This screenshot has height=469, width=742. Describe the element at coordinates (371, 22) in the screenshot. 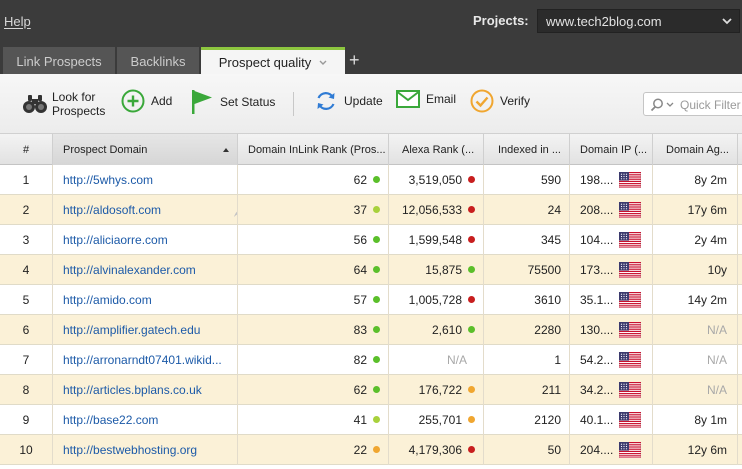

I see `top-bar: Help Projects: www.tech2blog.com` at that location.